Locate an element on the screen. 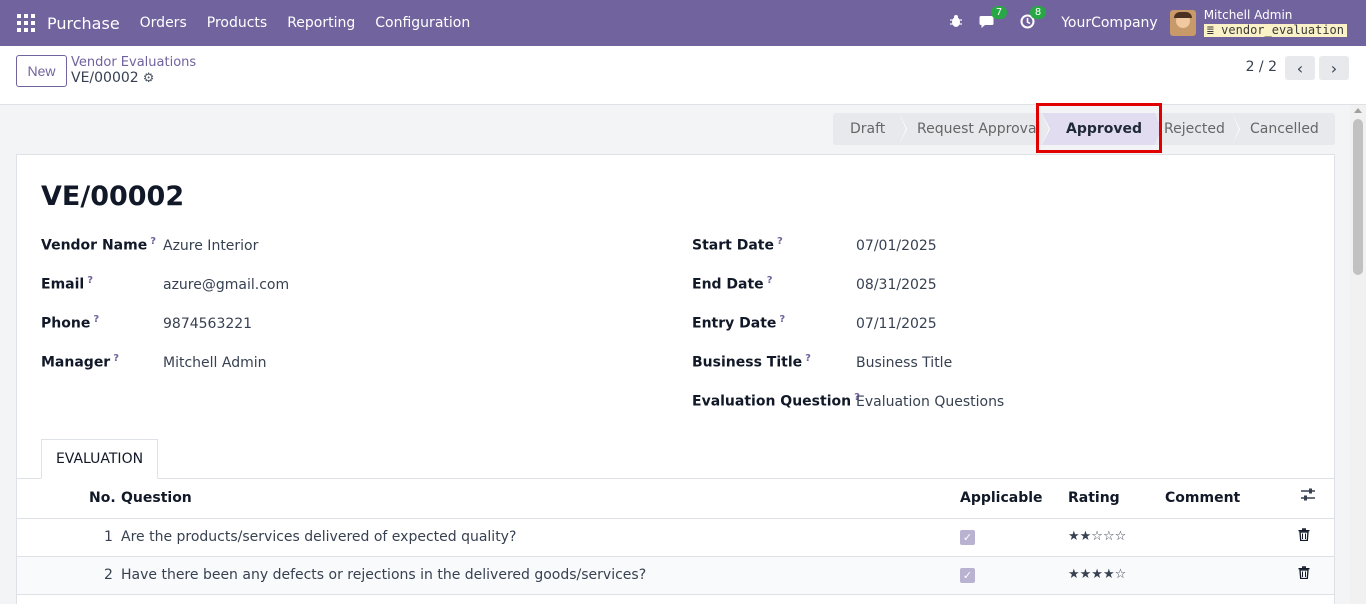  chevron-left-icon: ‹ is located at coordinates (1300, 68).